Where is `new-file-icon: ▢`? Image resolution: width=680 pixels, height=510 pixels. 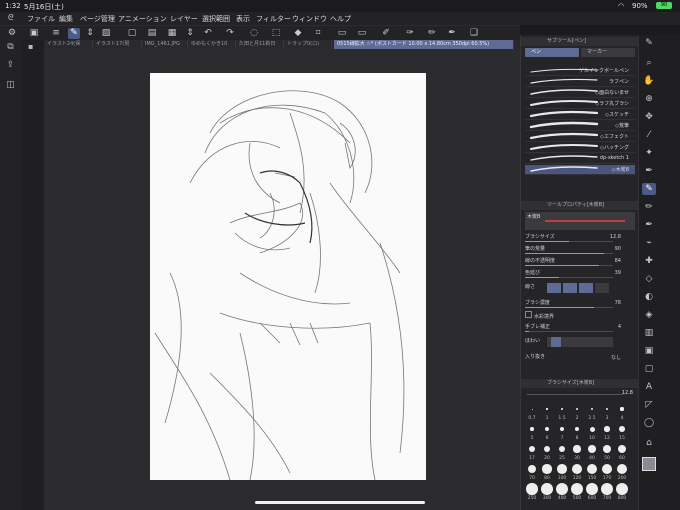 new-file-icon: ▢ is located at coordinates (132, 33).